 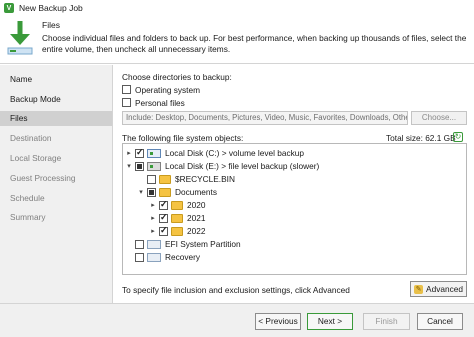 I want to click on tree-item-recycle-bin: $RECYCLE.BIN, so click(x=186, y=179).